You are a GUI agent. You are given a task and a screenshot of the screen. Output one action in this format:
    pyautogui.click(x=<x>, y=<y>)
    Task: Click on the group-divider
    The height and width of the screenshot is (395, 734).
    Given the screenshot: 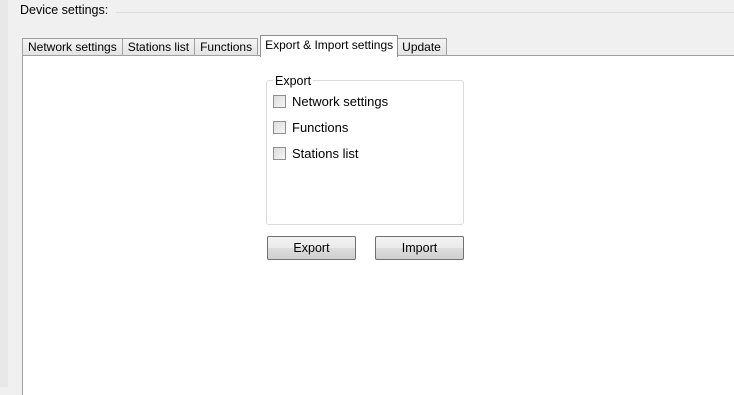 What is the action you would take?
    pyautogui.click(x=425, y=12)
    